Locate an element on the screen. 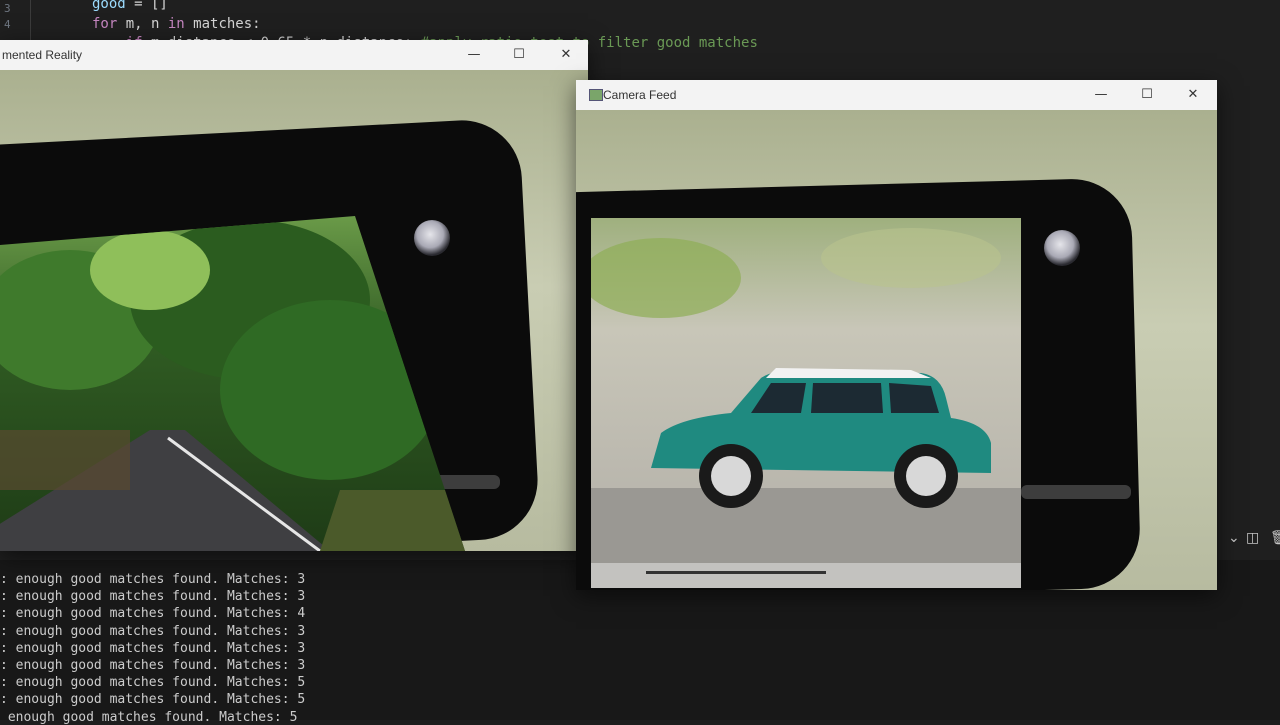 Image resolution: width=1280 pixels, height=725 pixels. tablet-edge-highlight is located at coordinates (1076, 492).